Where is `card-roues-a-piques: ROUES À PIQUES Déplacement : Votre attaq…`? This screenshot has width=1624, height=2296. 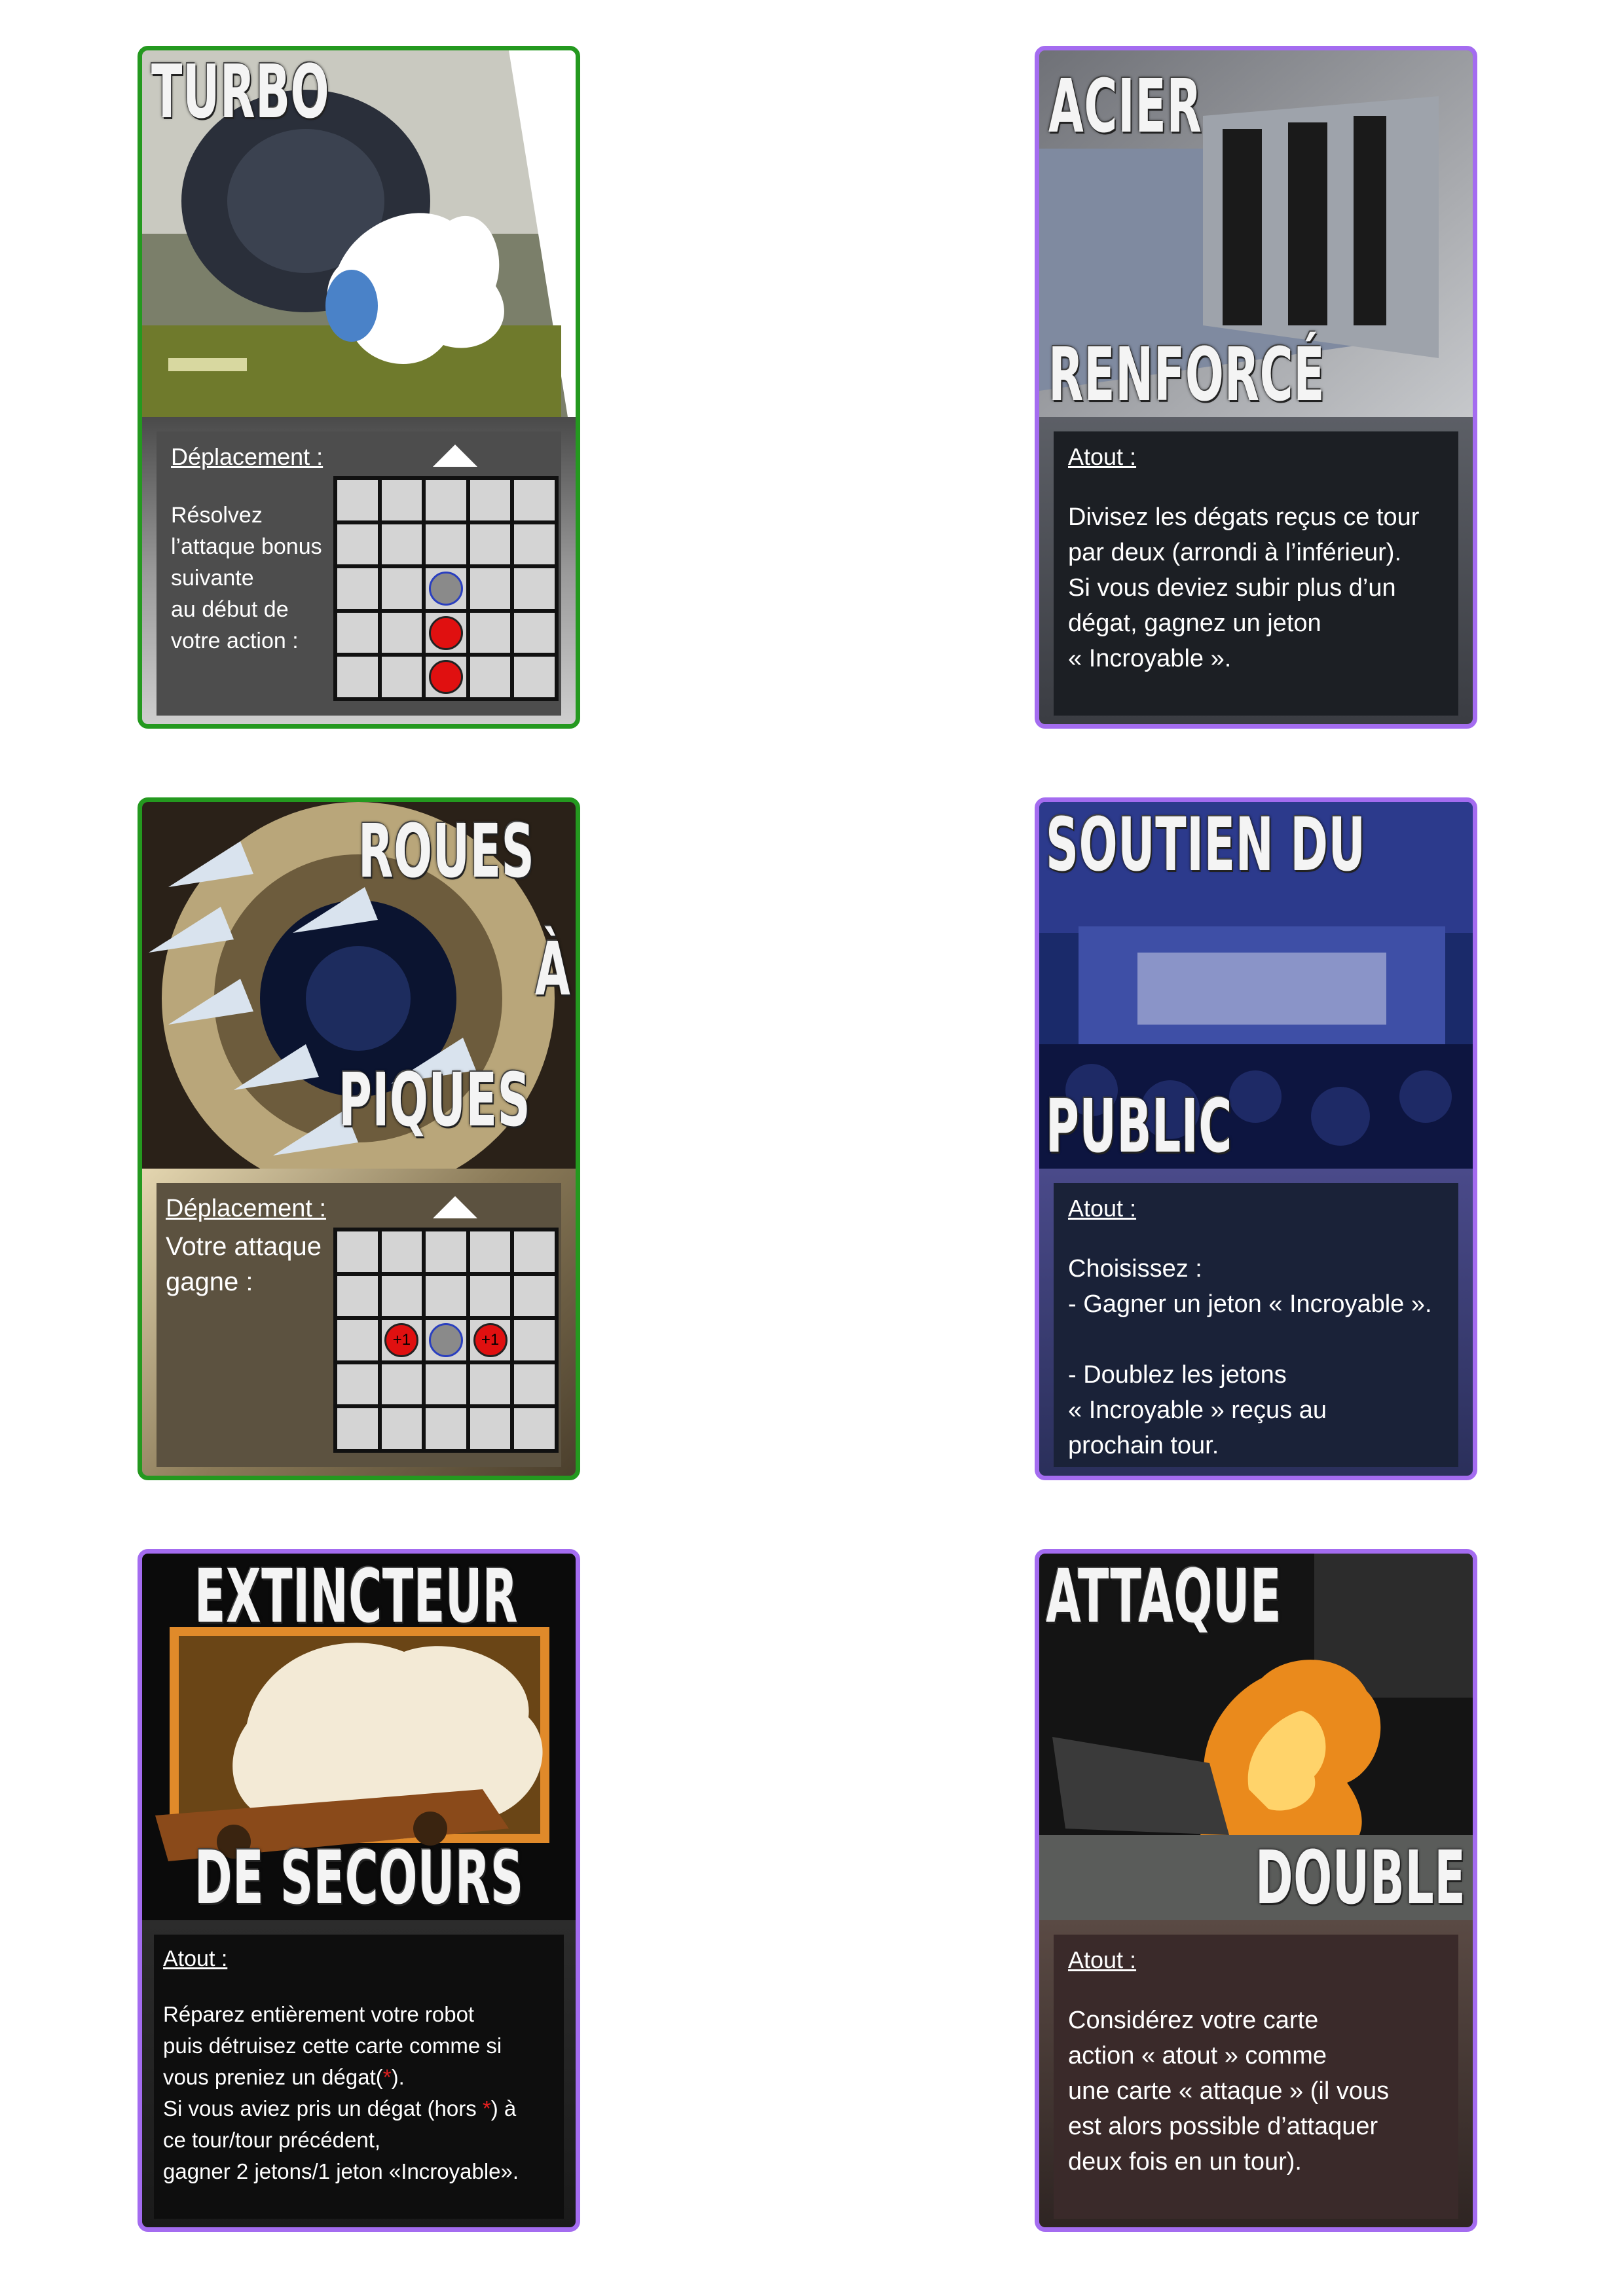
card-roues-a-piques: ROUES À PIQUES Déplacement : Votre attaq… is located at coordinates (359, 1138).